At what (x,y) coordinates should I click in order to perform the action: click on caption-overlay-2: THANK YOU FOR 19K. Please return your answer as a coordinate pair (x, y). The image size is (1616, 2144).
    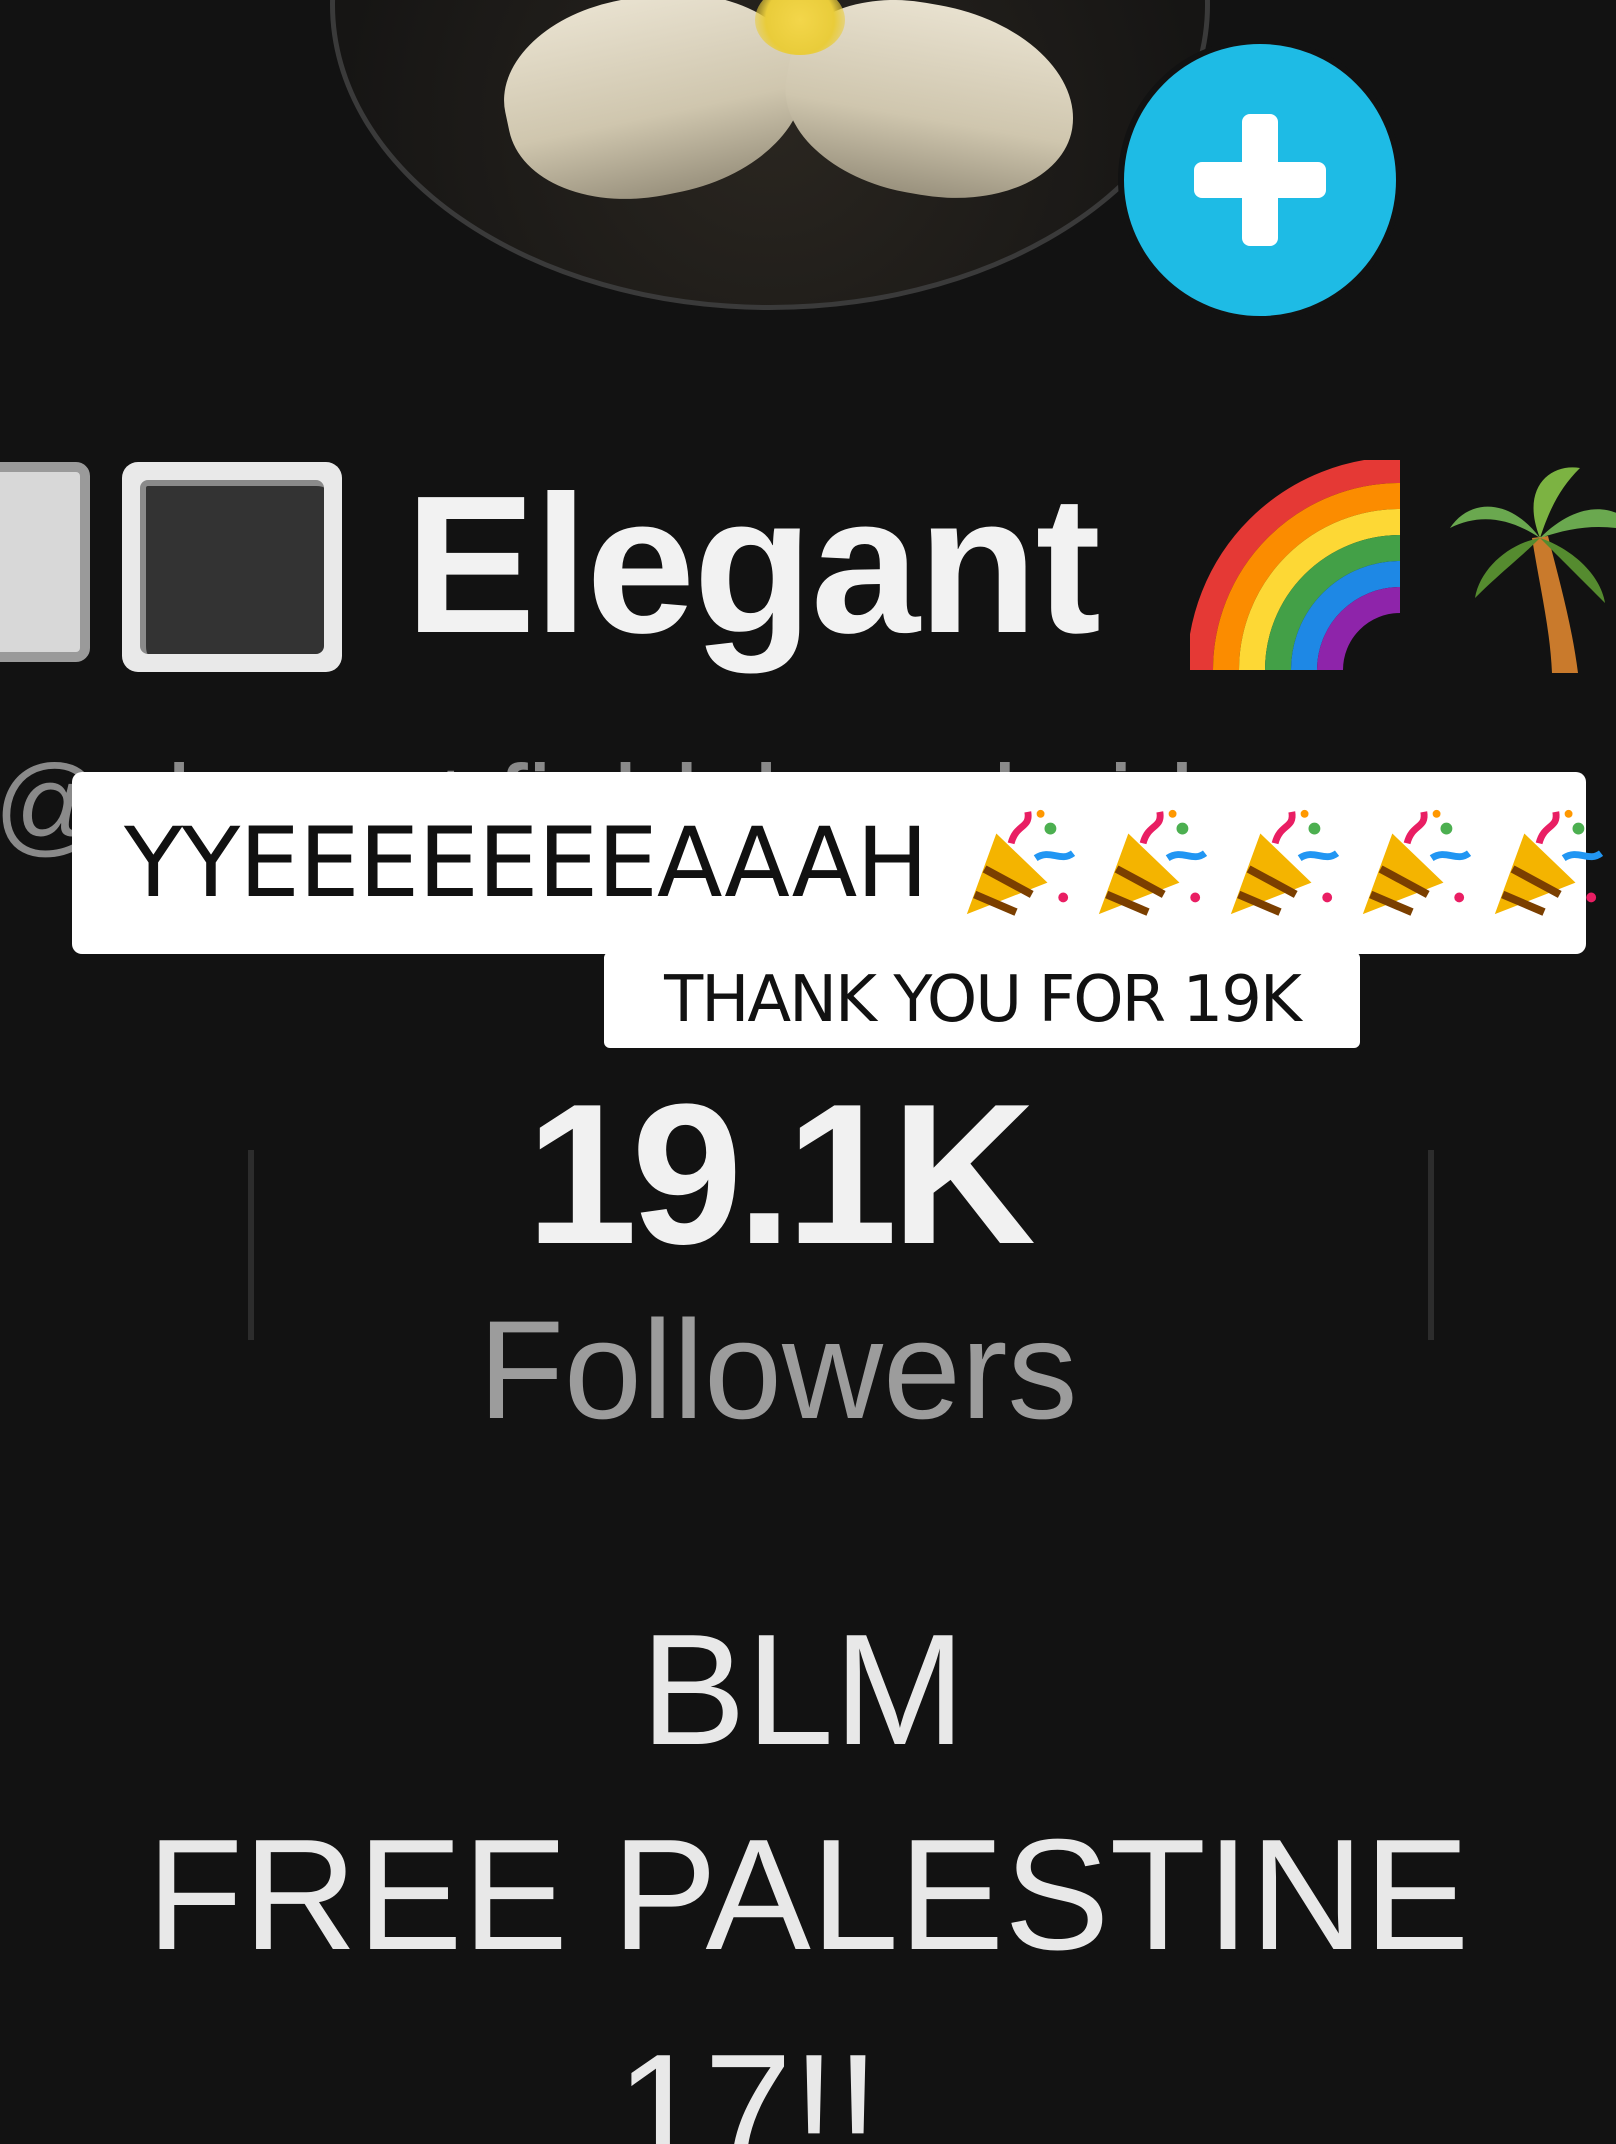
    Looking at the image, I should click on (982, 1000).